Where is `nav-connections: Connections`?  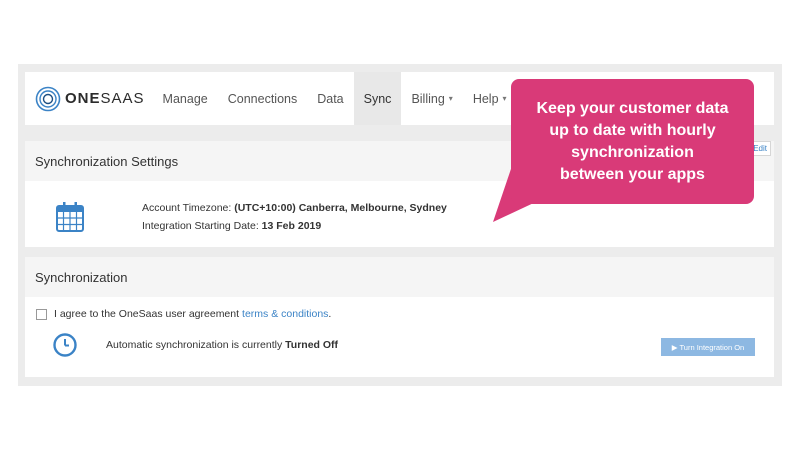 nav-connections: Connections is located at coordinates (263, 98).